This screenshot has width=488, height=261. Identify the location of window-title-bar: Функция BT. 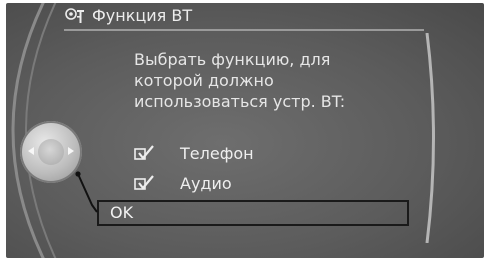
(244, 17).